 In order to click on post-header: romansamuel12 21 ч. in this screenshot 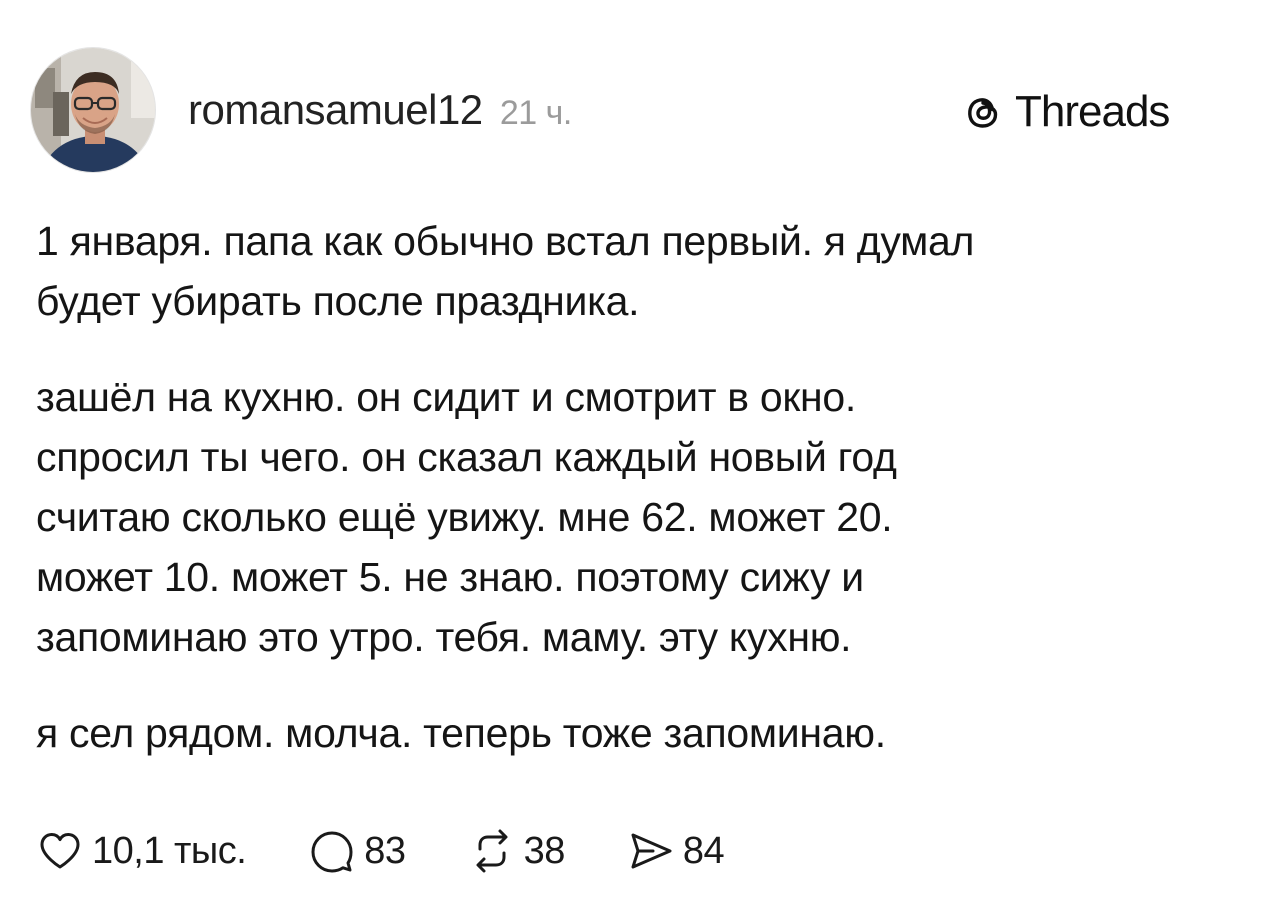, I will do `click(380, 111)`.